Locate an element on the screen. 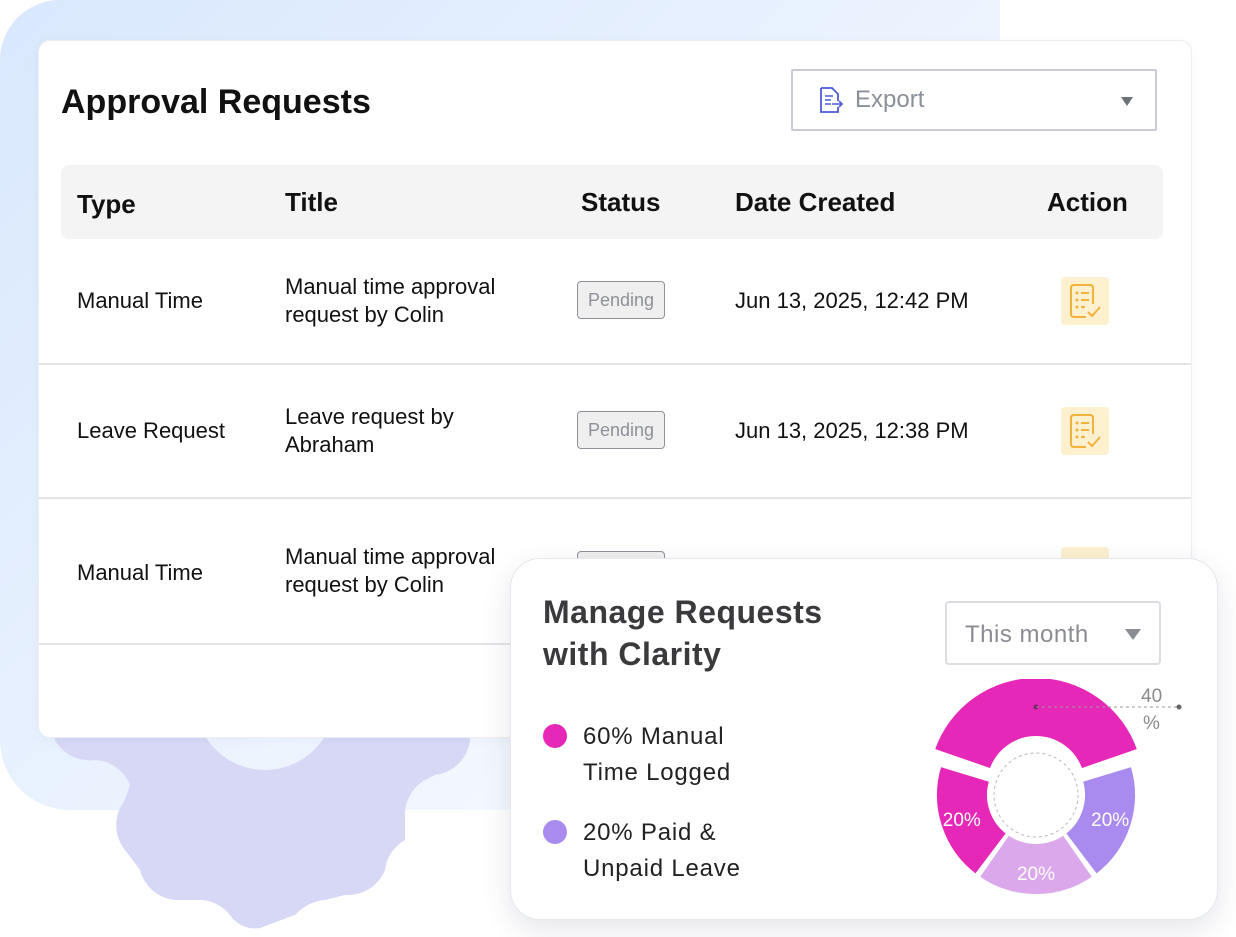  promo-title: Manage Requests with Clarity is located at coordinates (723, 633).